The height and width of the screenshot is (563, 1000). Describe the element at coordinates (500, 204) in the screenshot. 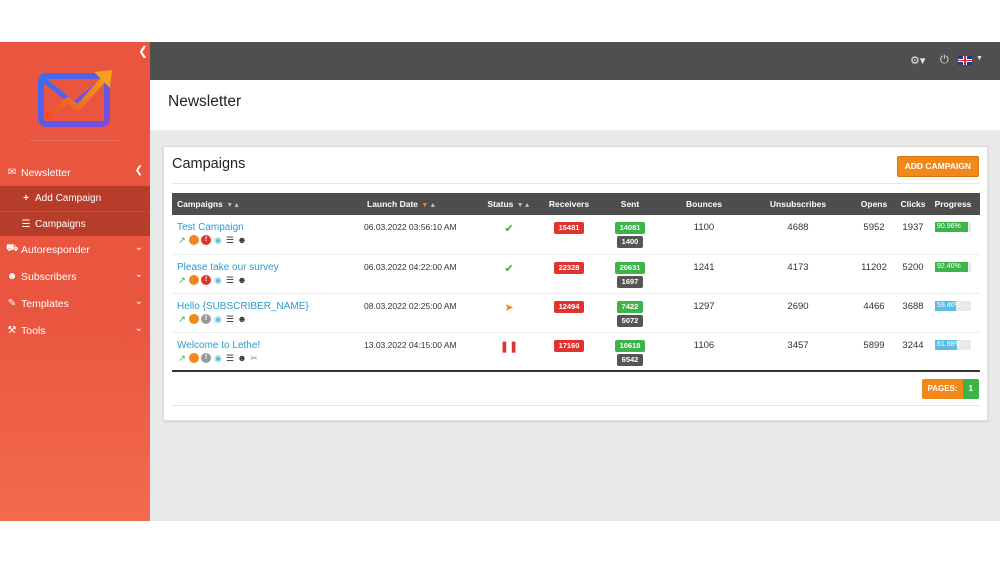

I see `column-label: Status` at that location.